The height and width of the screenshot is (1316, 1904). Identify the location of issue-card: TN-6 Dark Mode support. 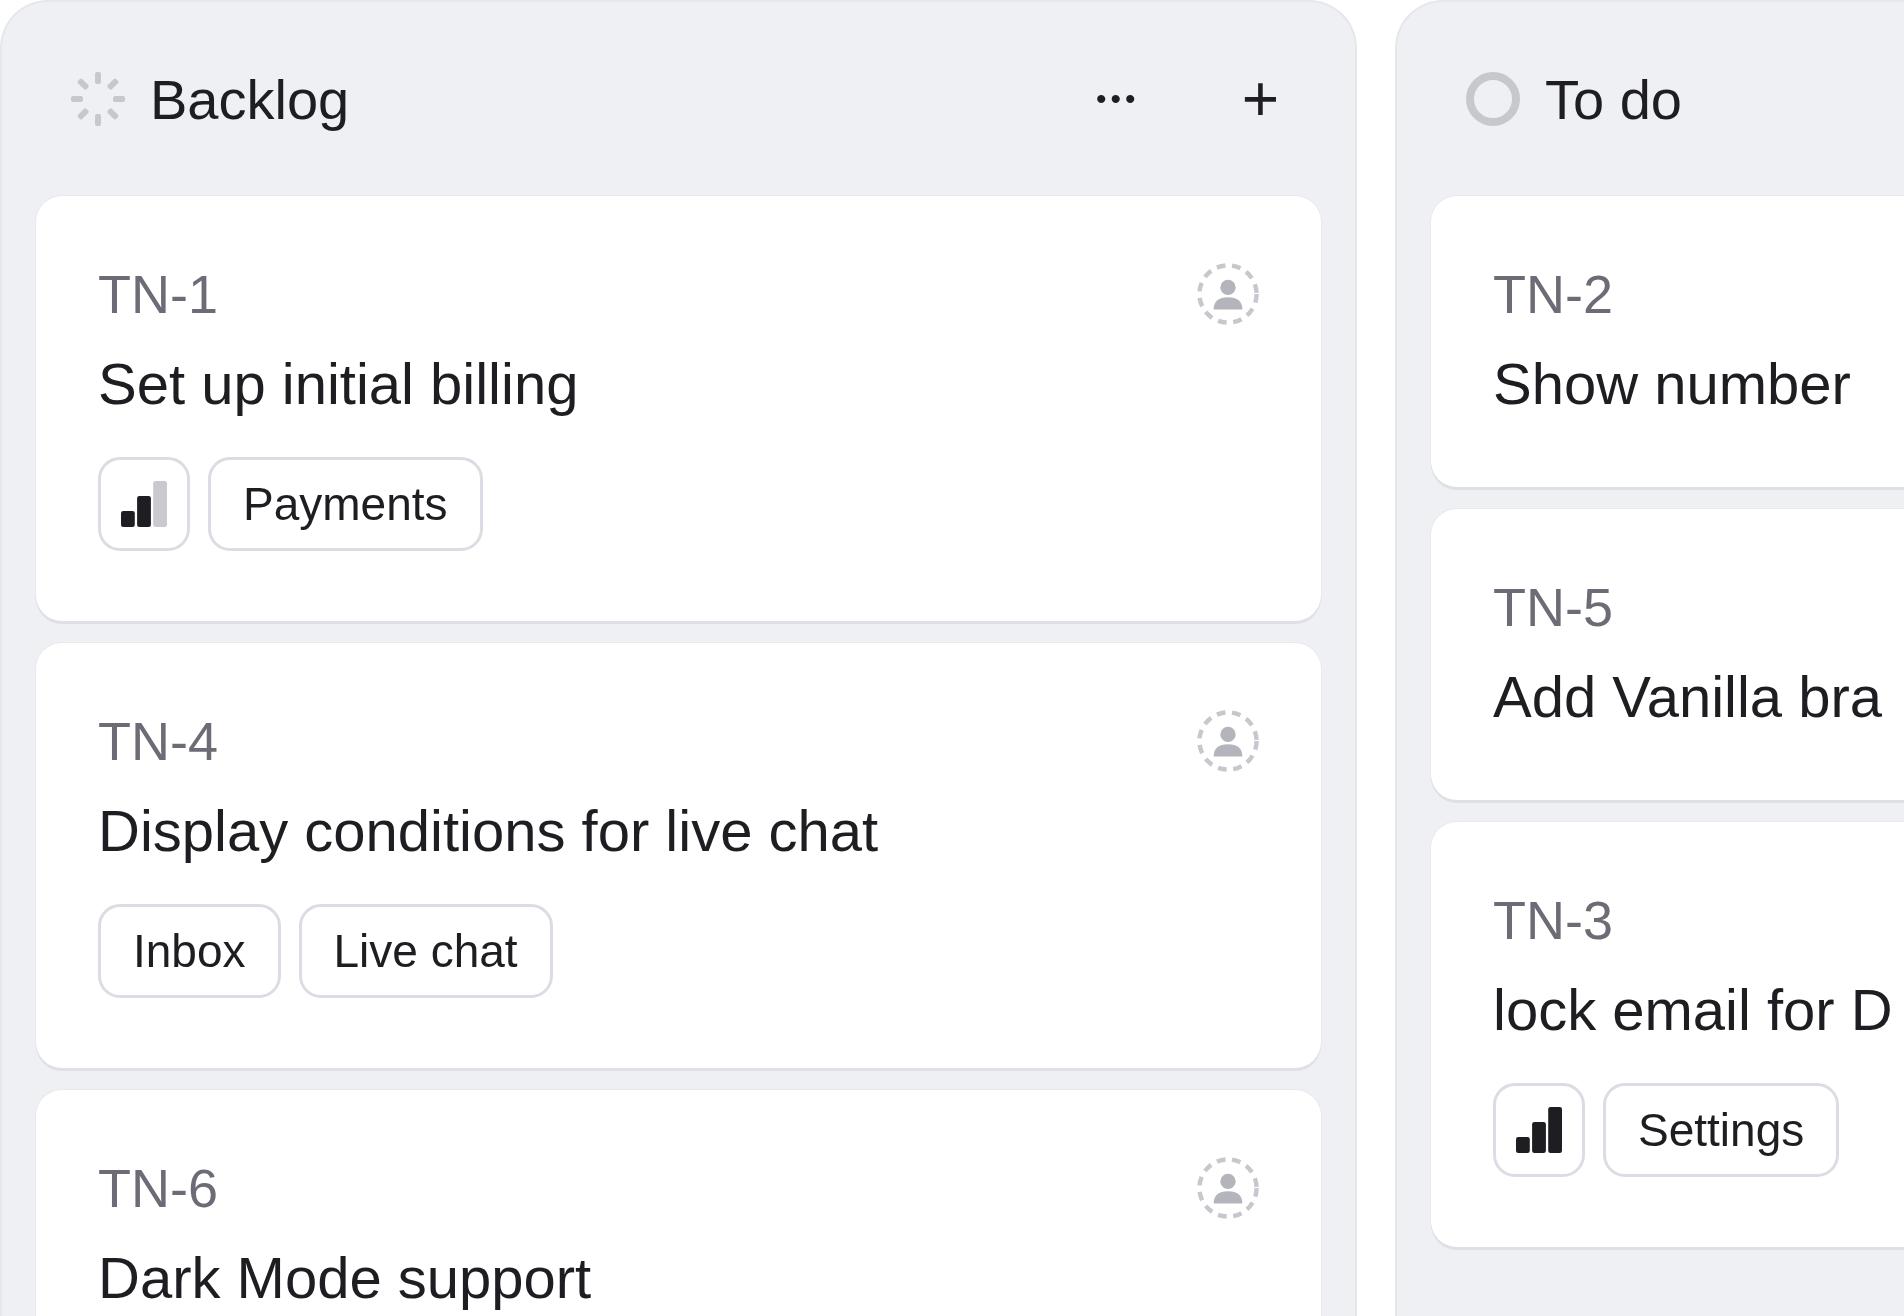
(678, 1203).